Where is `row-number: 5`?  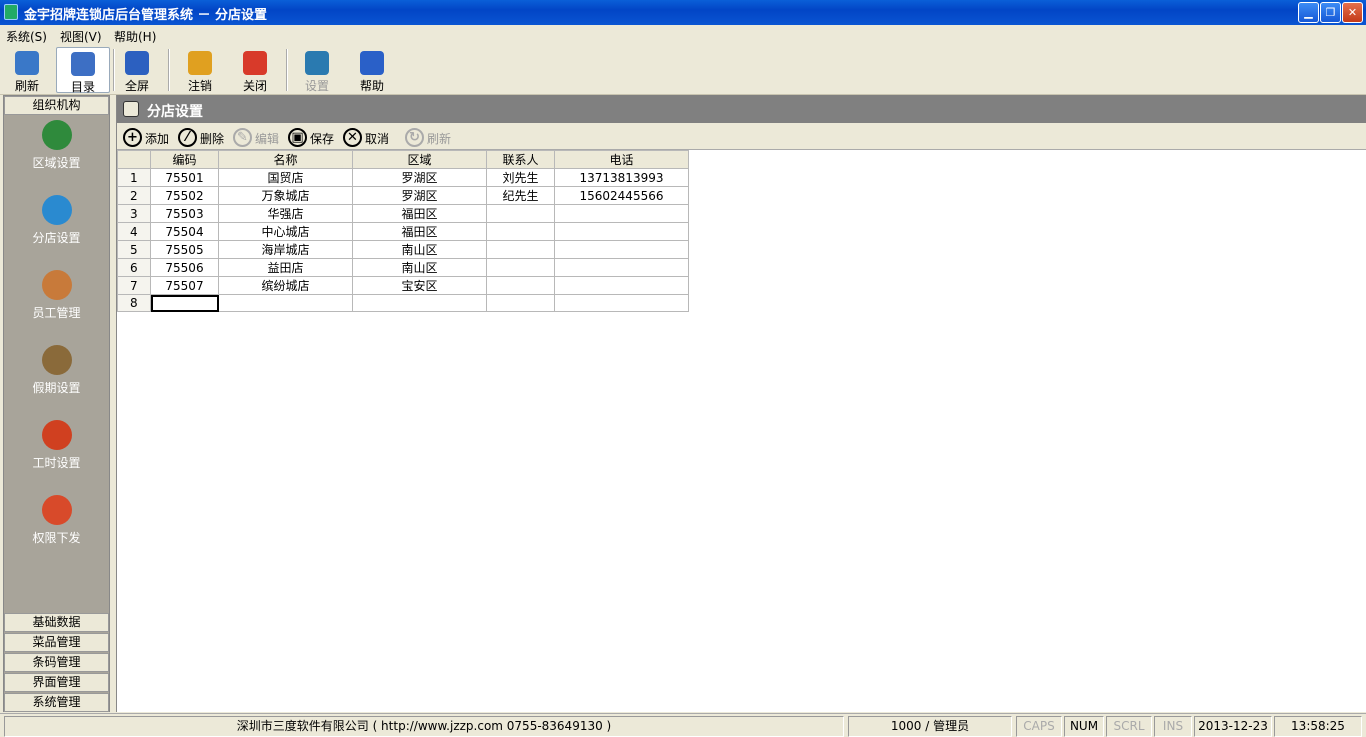 row-number: 5 is located at coordinates (134, 249).